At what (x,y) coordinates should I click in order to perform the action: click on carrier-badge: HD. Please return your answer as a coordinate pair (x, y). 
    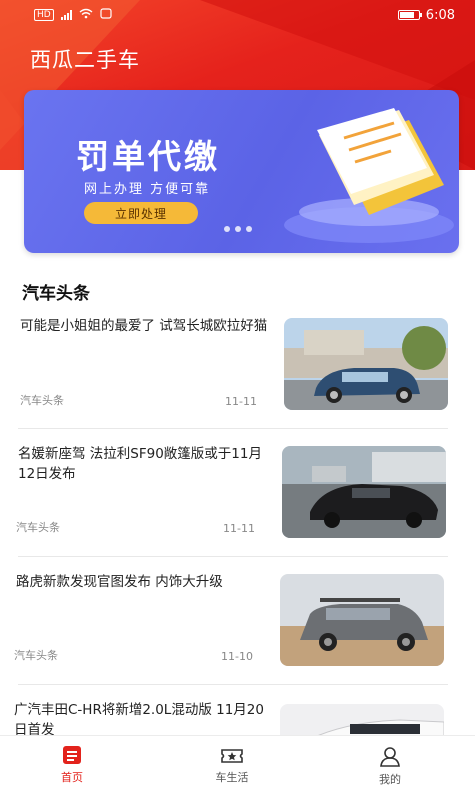
    Looking at the image, I should click on (44, 15).